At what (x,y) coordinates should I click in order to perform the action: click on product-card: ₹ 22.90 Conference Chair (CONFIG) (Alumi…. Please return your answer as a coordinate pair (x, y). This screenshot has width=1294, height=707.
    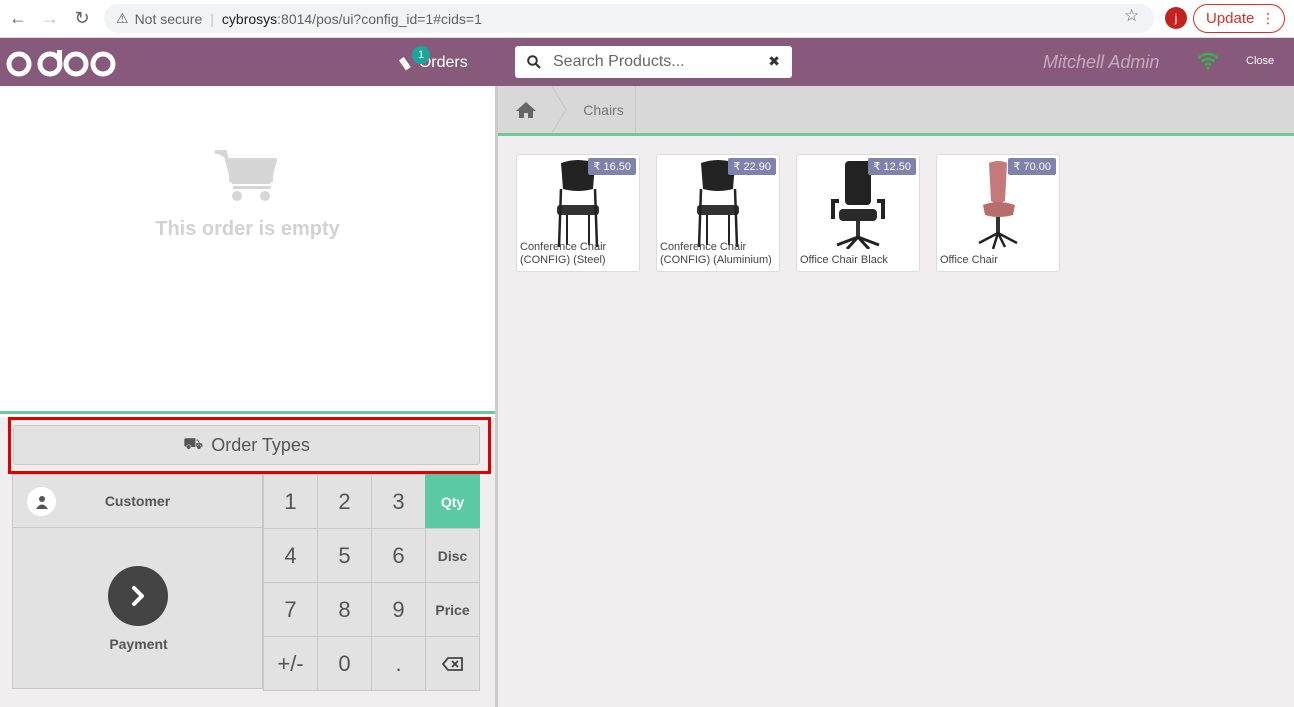
    Looking at the image, I should click on (718, 213).